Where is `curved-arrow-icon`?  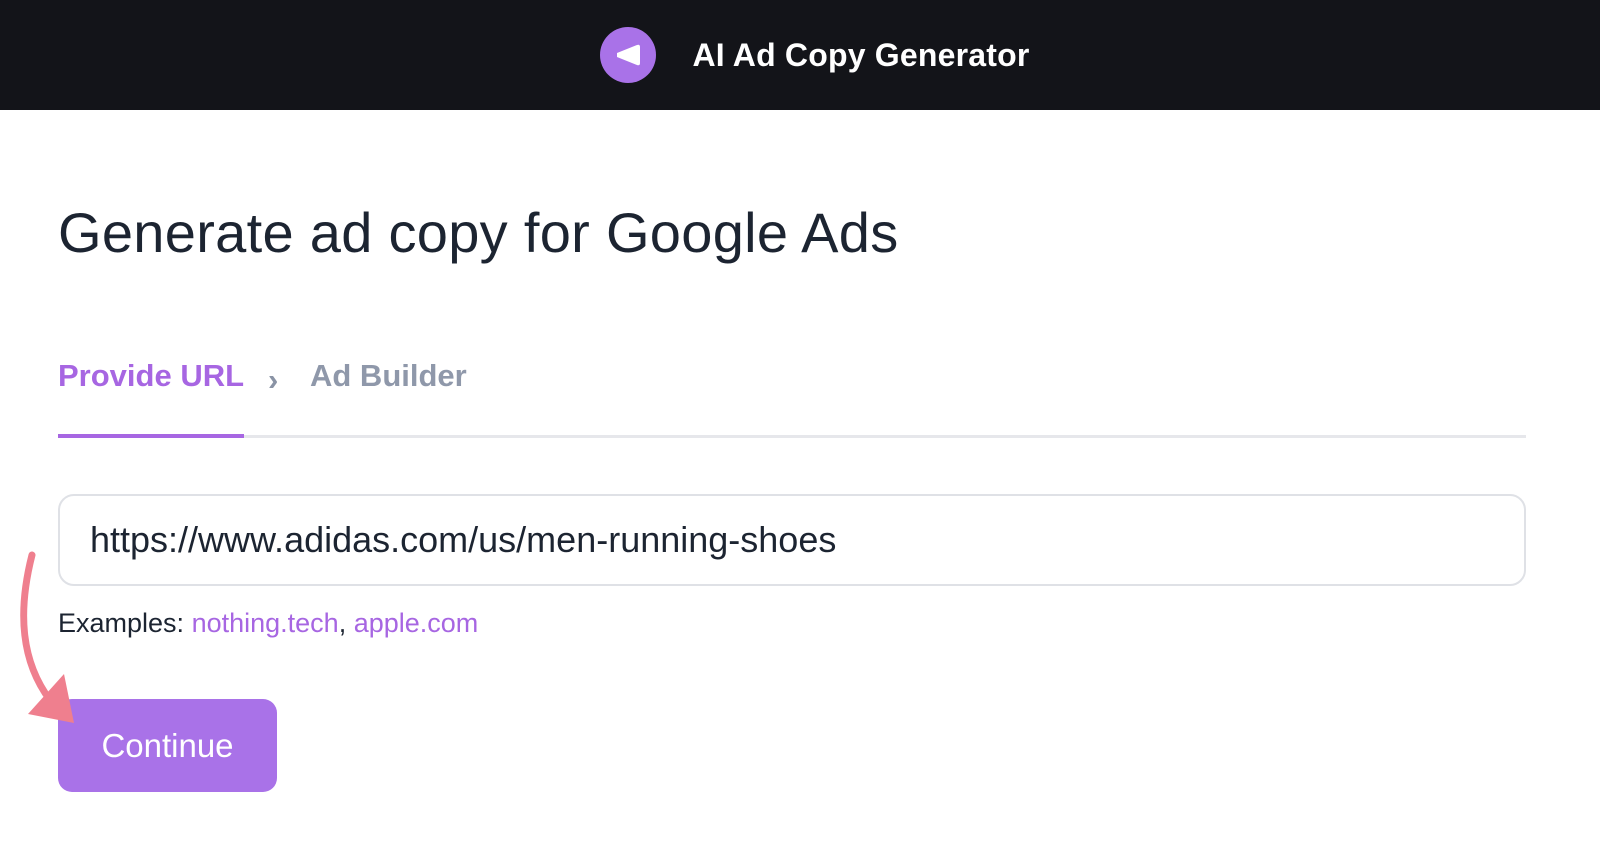
curved-arrow-icon is located at coordinates (47, 637).